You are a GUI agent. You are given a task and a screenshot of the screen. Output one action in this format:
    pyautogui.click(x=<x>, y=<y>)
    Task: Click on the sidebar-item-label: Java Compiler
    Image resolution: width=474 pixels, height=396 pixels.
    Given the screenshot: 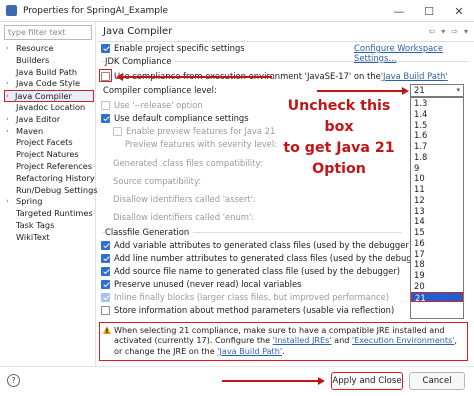 What is the action you would take?
    pyautogui.click(x=43, y=96)
    